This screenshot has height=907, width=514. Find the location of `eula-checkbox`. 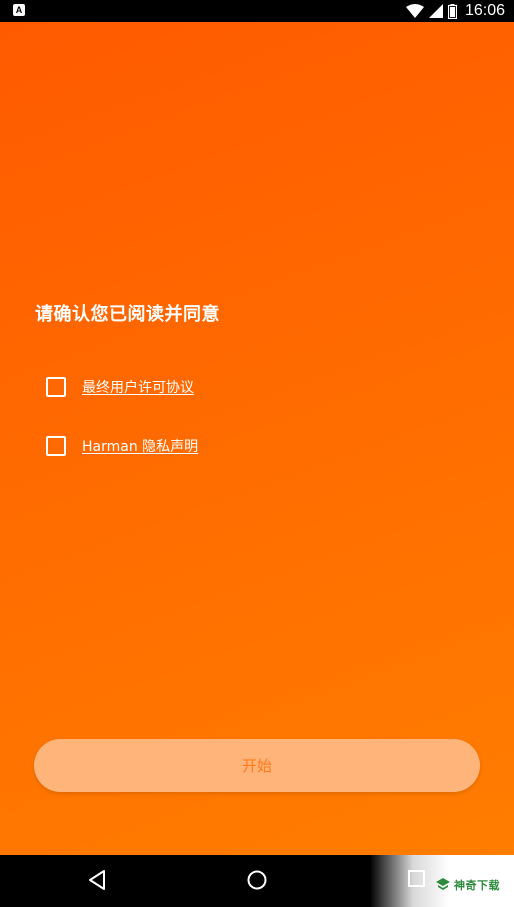

eula-checkbox is located at coordinates (56, 387).